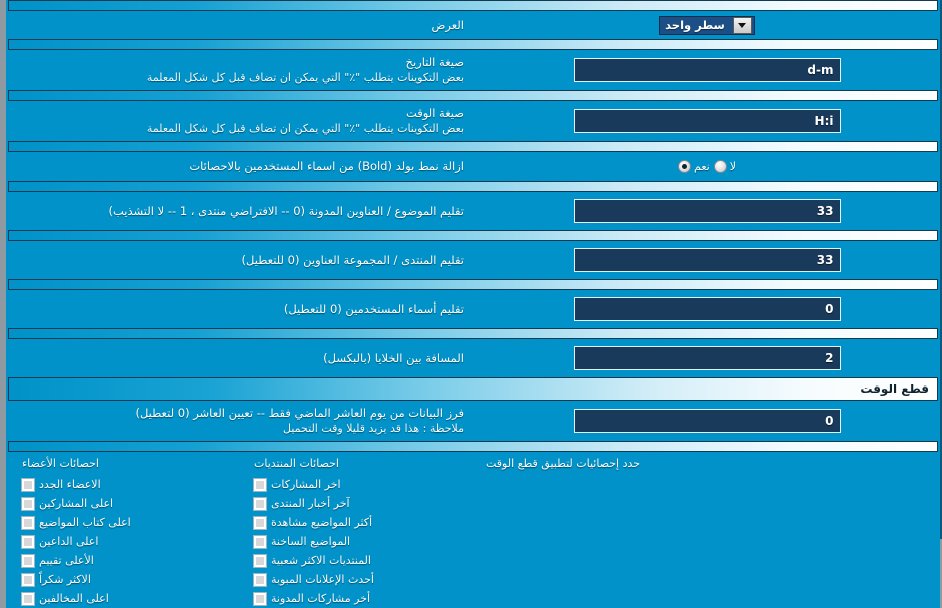  I want to click on timecut-days-cell, so click(707, 421).